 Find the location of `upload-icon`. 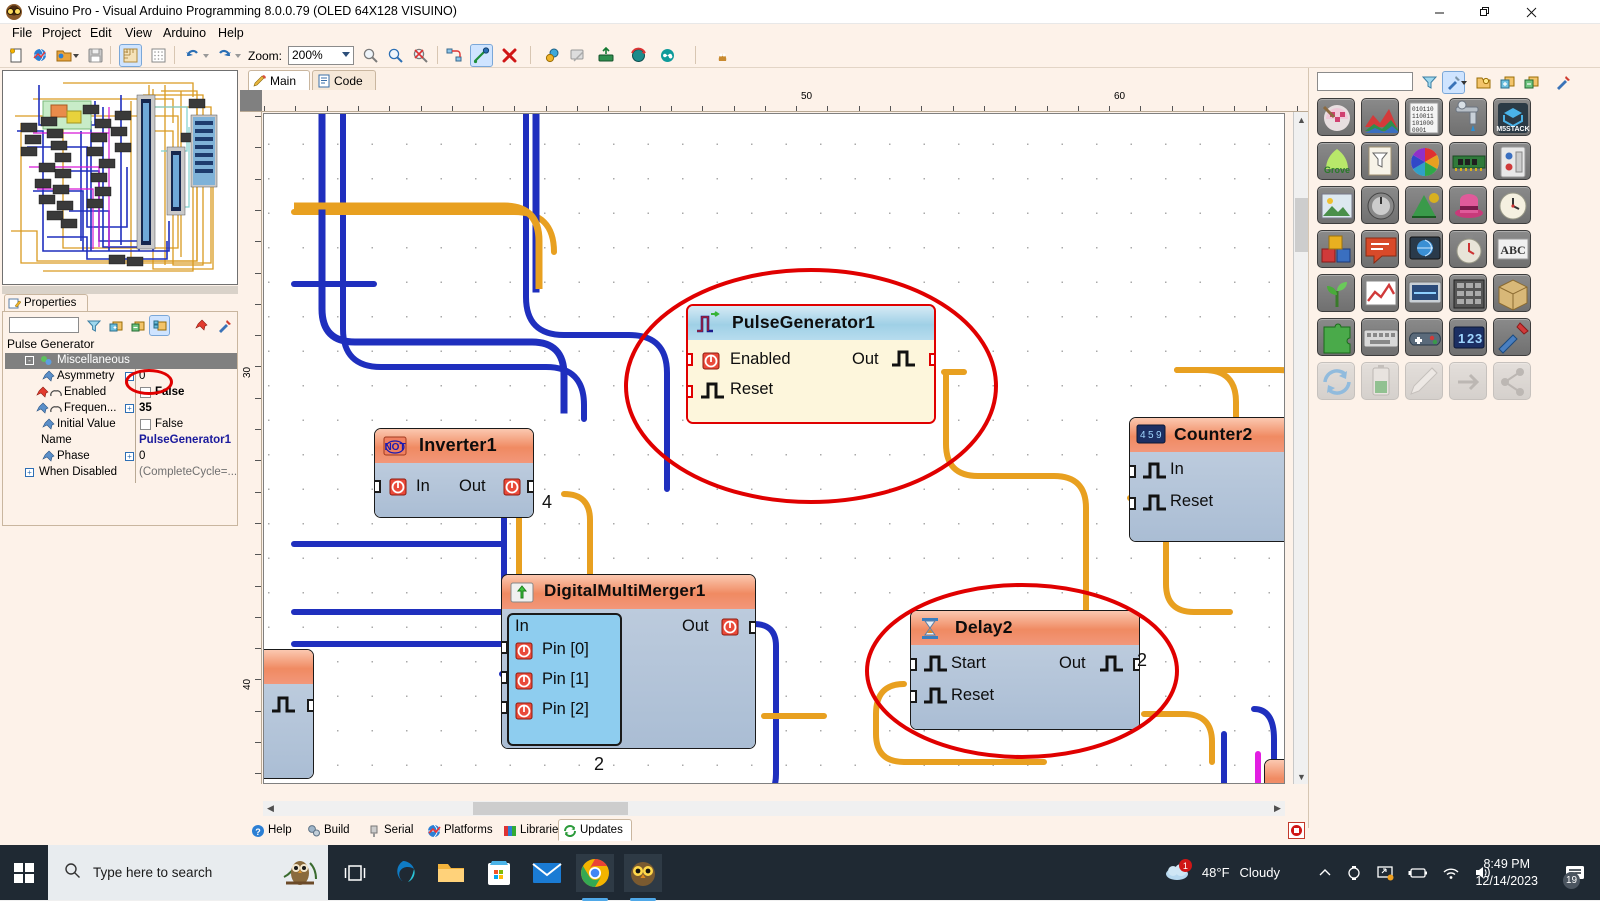

upload-icon is located at coordinates (606, 55).